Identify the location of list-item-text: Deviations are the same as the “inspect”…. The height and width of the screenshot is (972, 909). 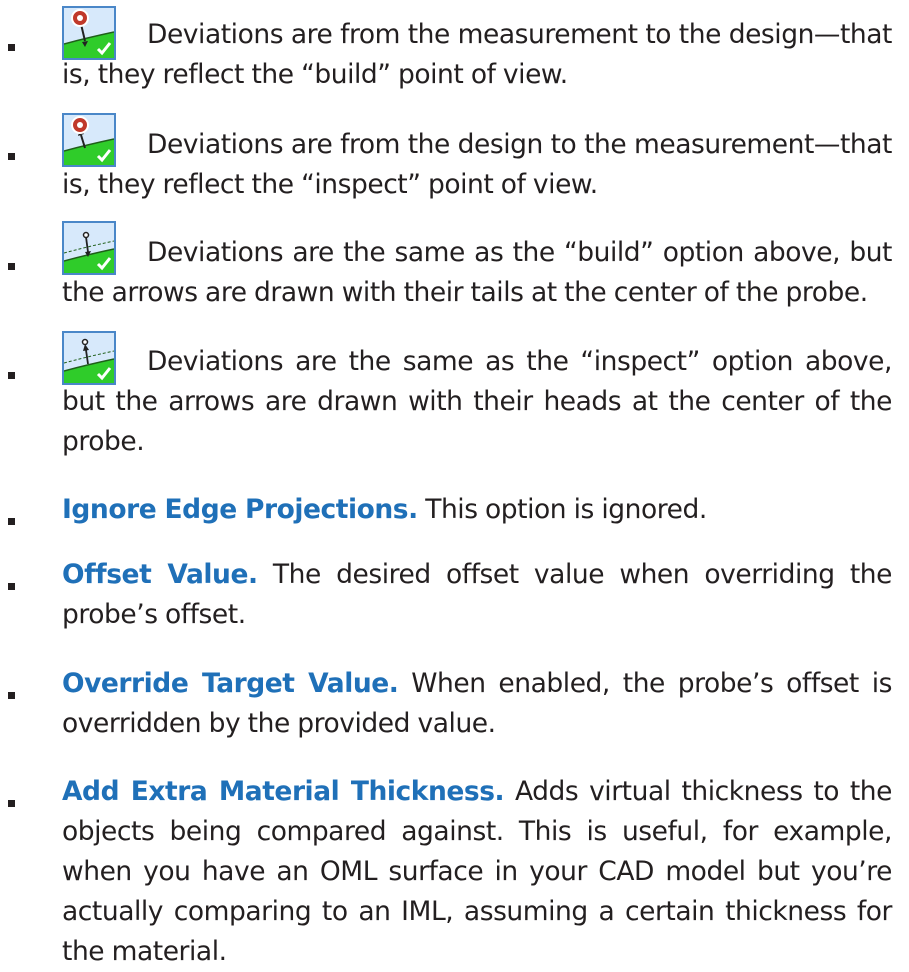
(477, 401).